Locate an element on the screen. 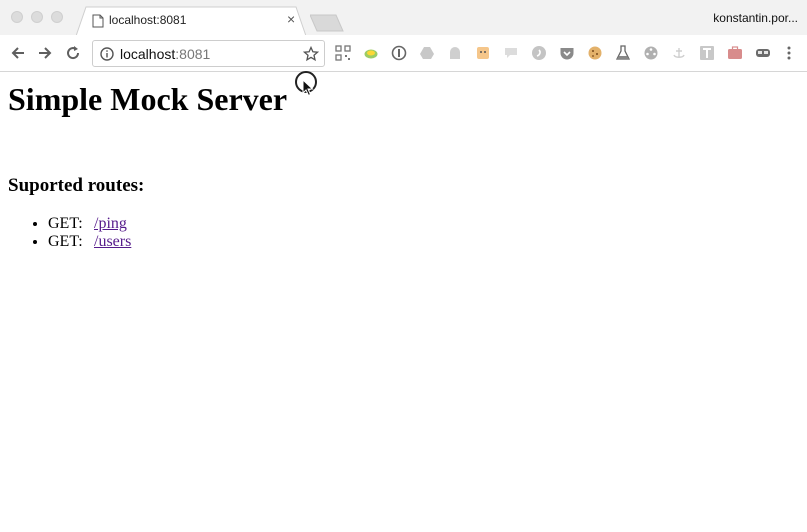 The height and width of the screenshot is (532, 807). qr-code-icon is located at coordinates (343, 53).